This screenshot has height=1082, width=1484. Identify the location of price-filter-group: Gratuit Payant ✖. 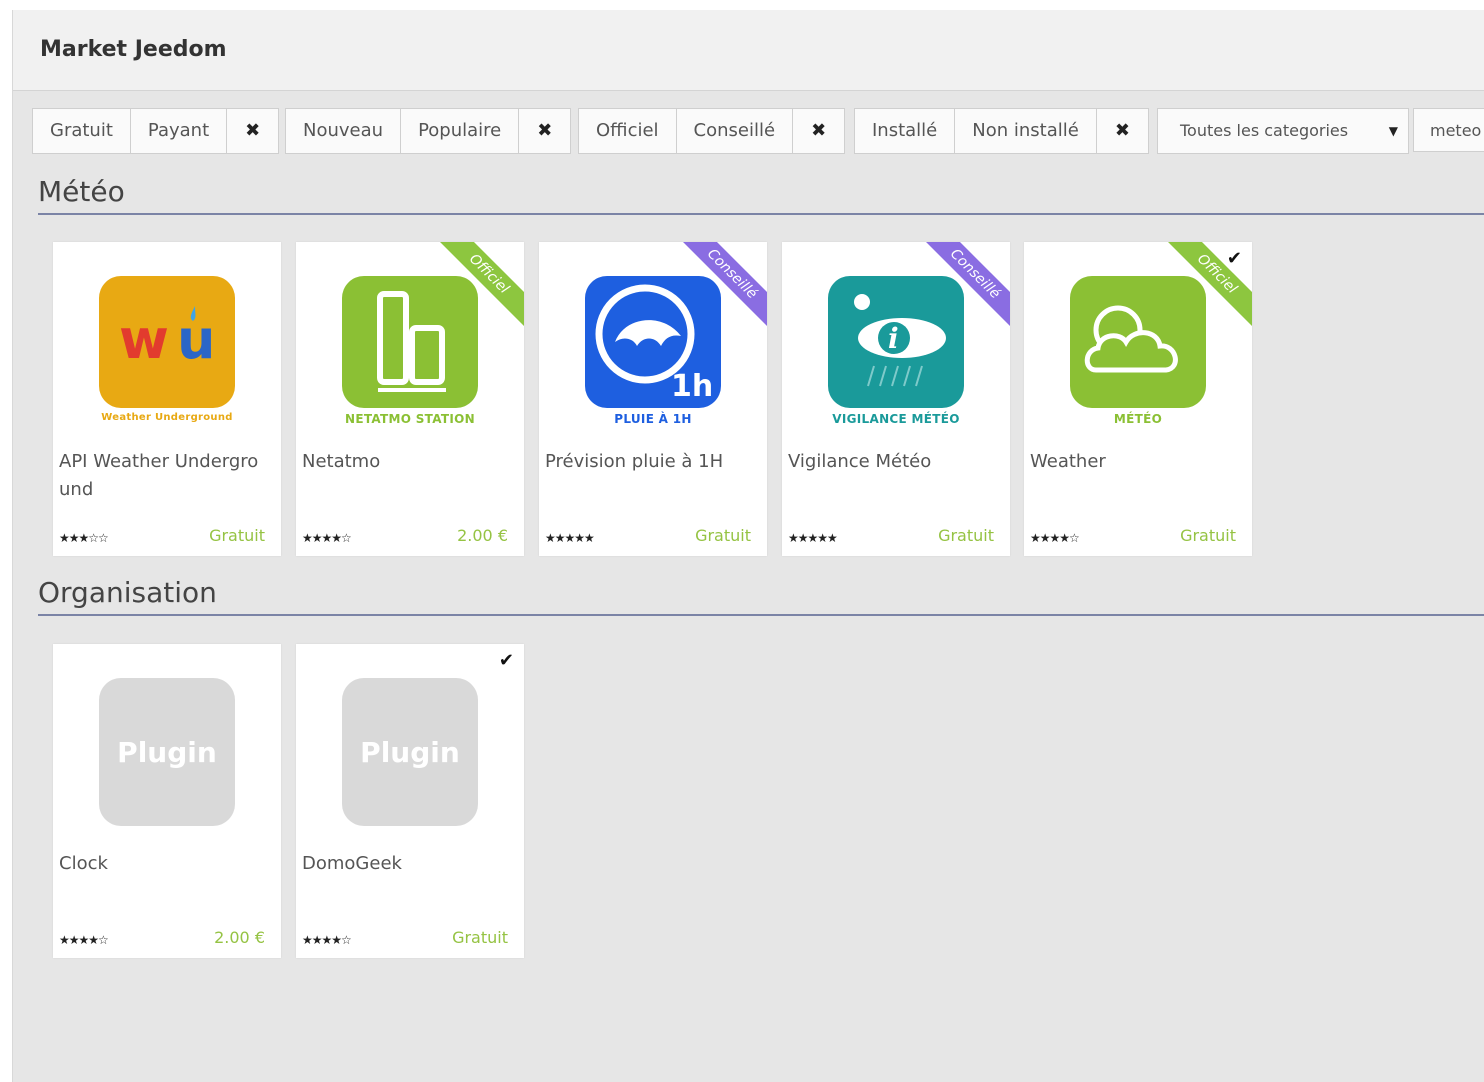
(156, 131).